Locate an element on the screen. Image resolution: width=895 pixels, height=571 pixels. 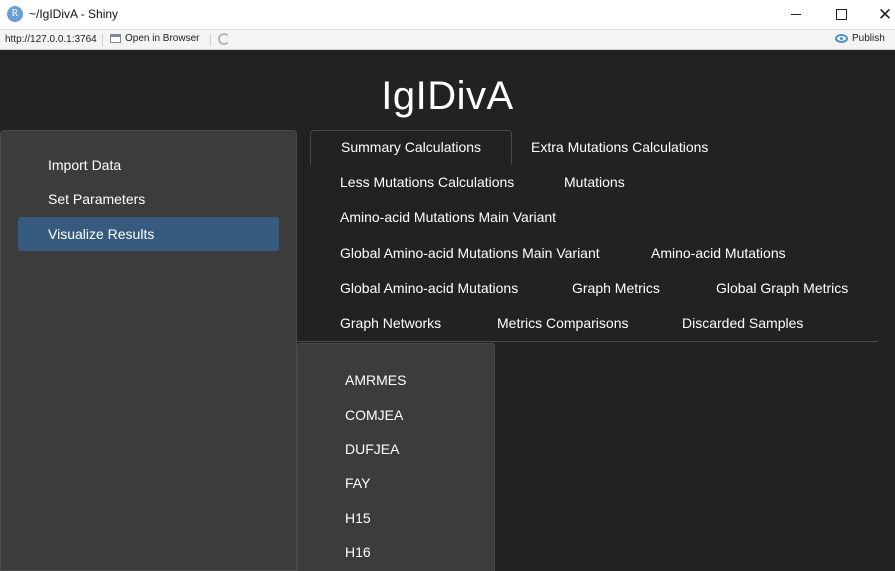
tab-less-mutations-calculations: Less Mutations Calculations is located at coordinates (427, 182).